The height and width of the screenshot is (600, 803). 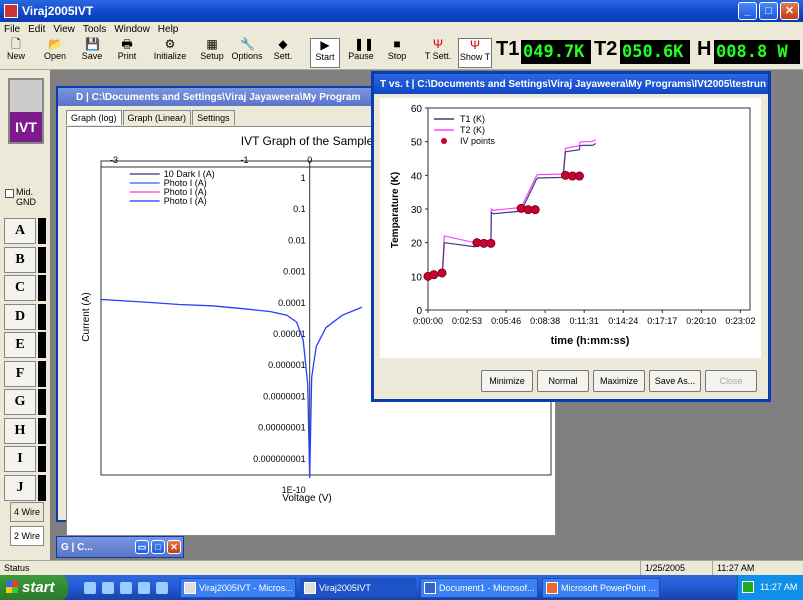 What do you see at coordinates (438, 53) in the screenshot?
I see `t-sett-button: ΨT Sett.` at bounding box center [438, 53].